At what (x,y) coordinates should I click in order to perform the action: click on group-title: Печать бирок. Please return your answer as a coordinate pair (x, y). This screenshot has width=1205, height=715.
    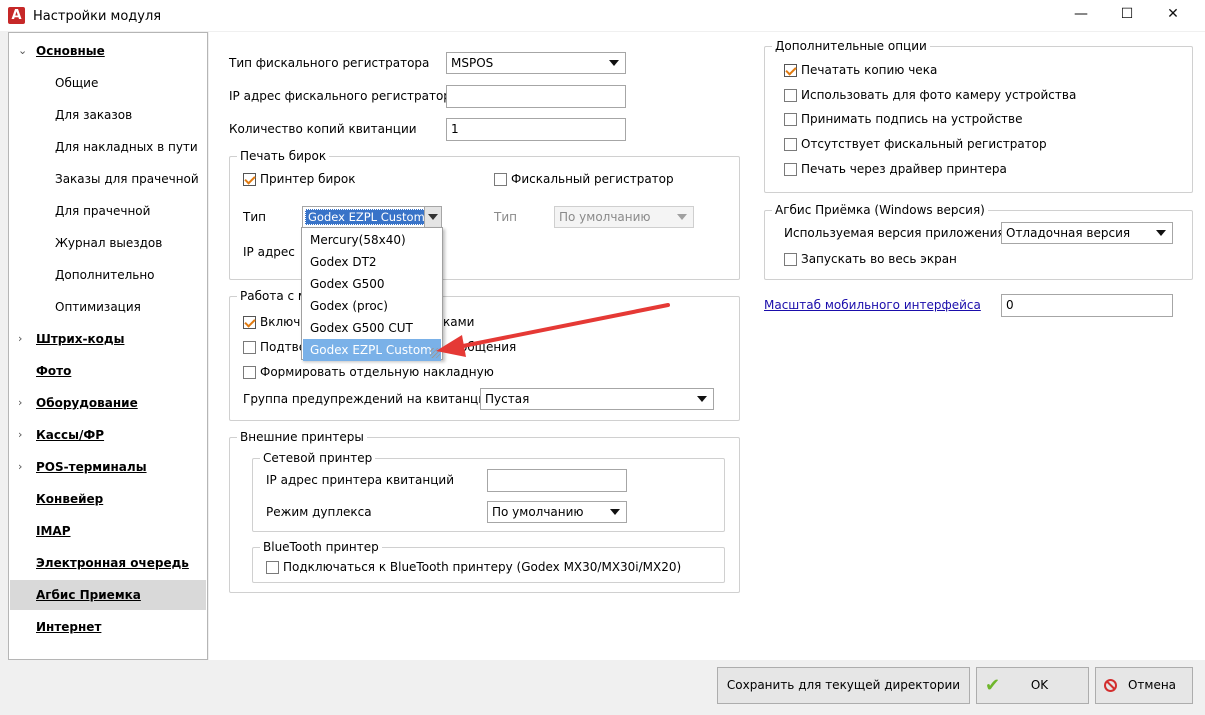
    Looking at the image, I should click on (283, 156).